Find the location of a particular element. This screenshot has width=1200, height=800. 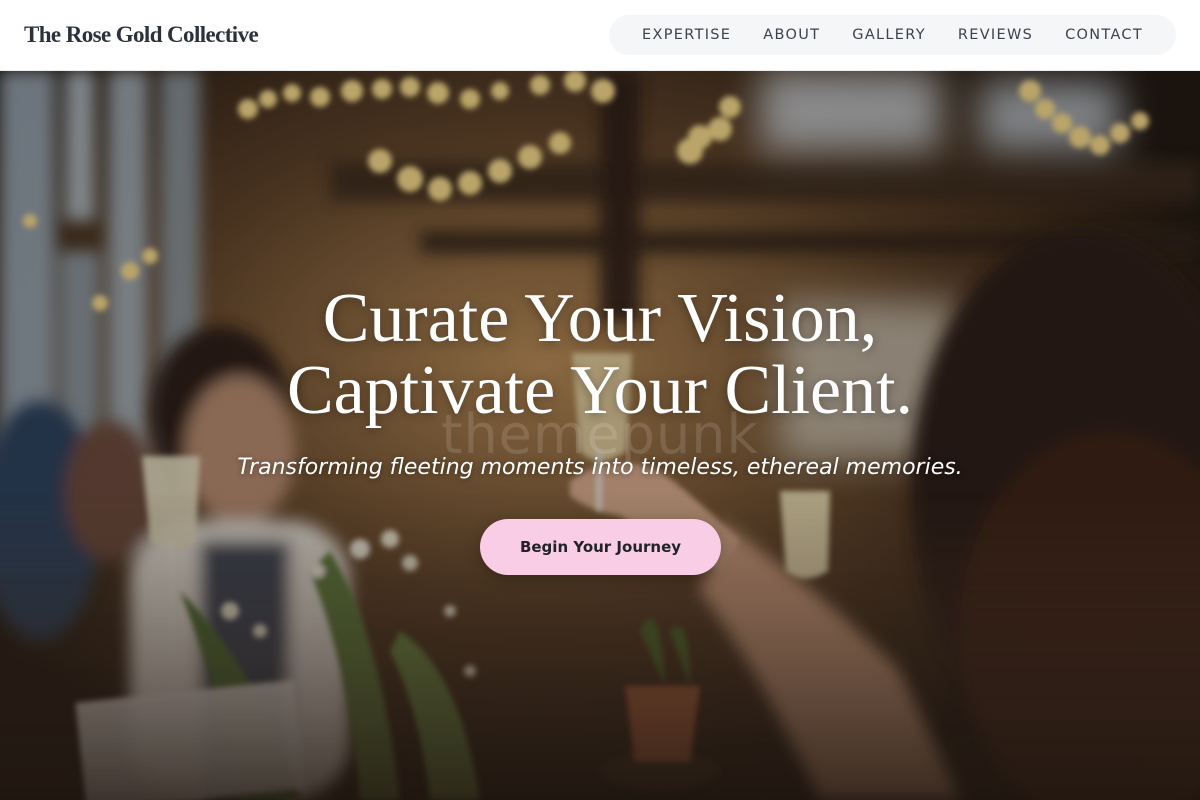

nav-link-about: ABOUT is located at coordinates (791, 35).